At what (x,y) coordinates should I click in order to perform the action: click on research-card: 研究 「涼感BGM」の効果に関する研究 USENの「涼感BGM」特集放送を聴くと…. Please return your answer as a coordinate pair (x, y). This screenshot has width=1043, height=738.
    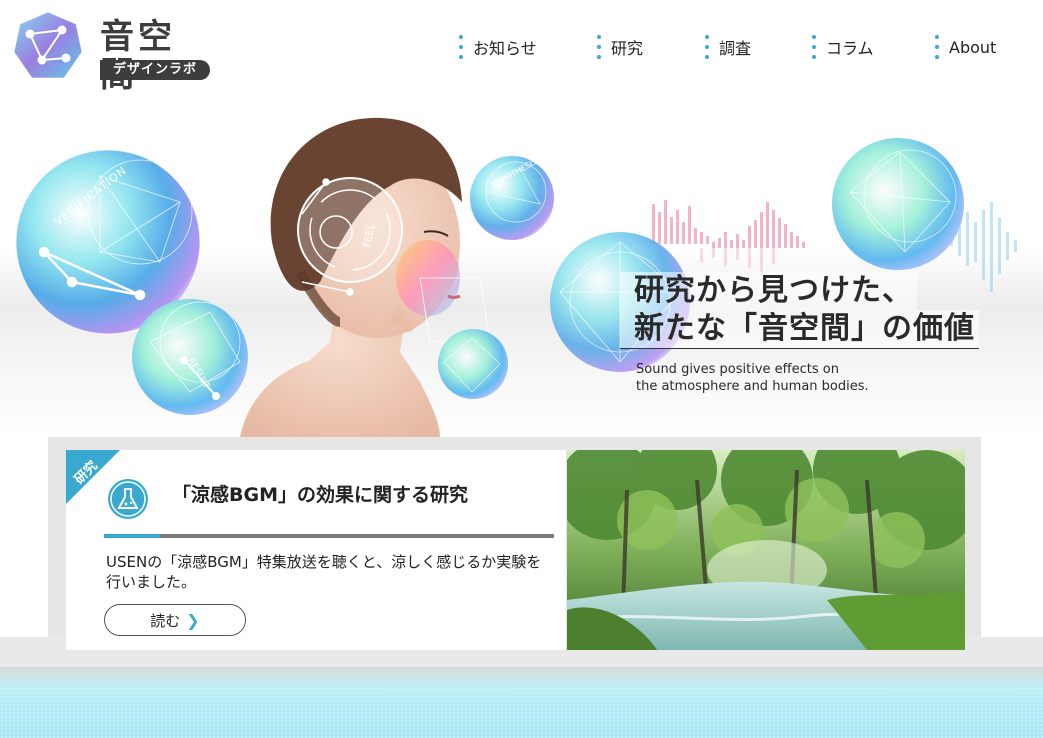
    Looking at the image, I should click on (316, 550).